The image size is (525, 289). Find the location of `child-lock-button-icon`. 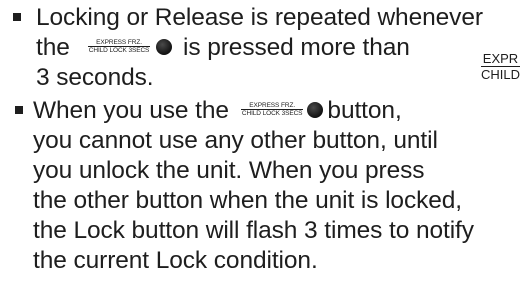

child-lock-button-icon is located at coordinates (164, 46).